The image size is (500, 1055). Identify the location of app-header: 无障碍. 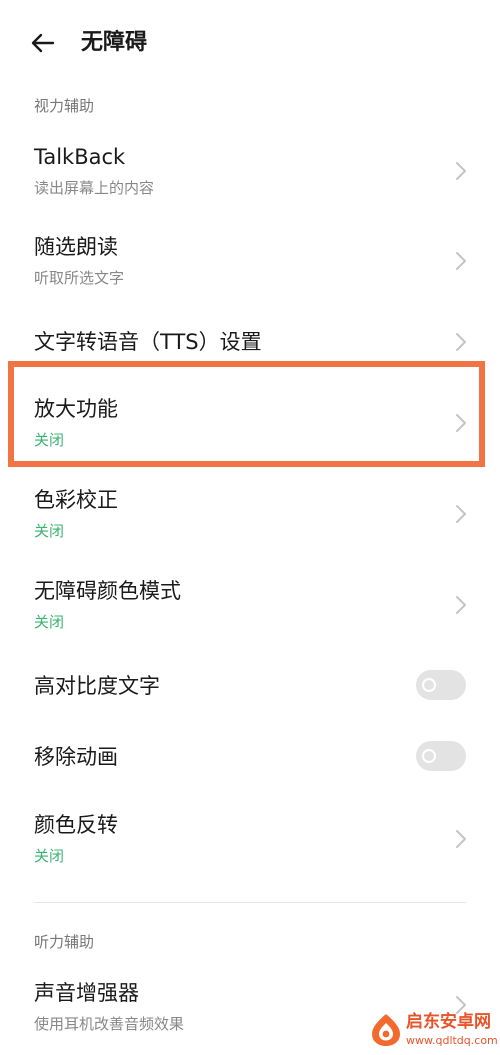
(250, 44).